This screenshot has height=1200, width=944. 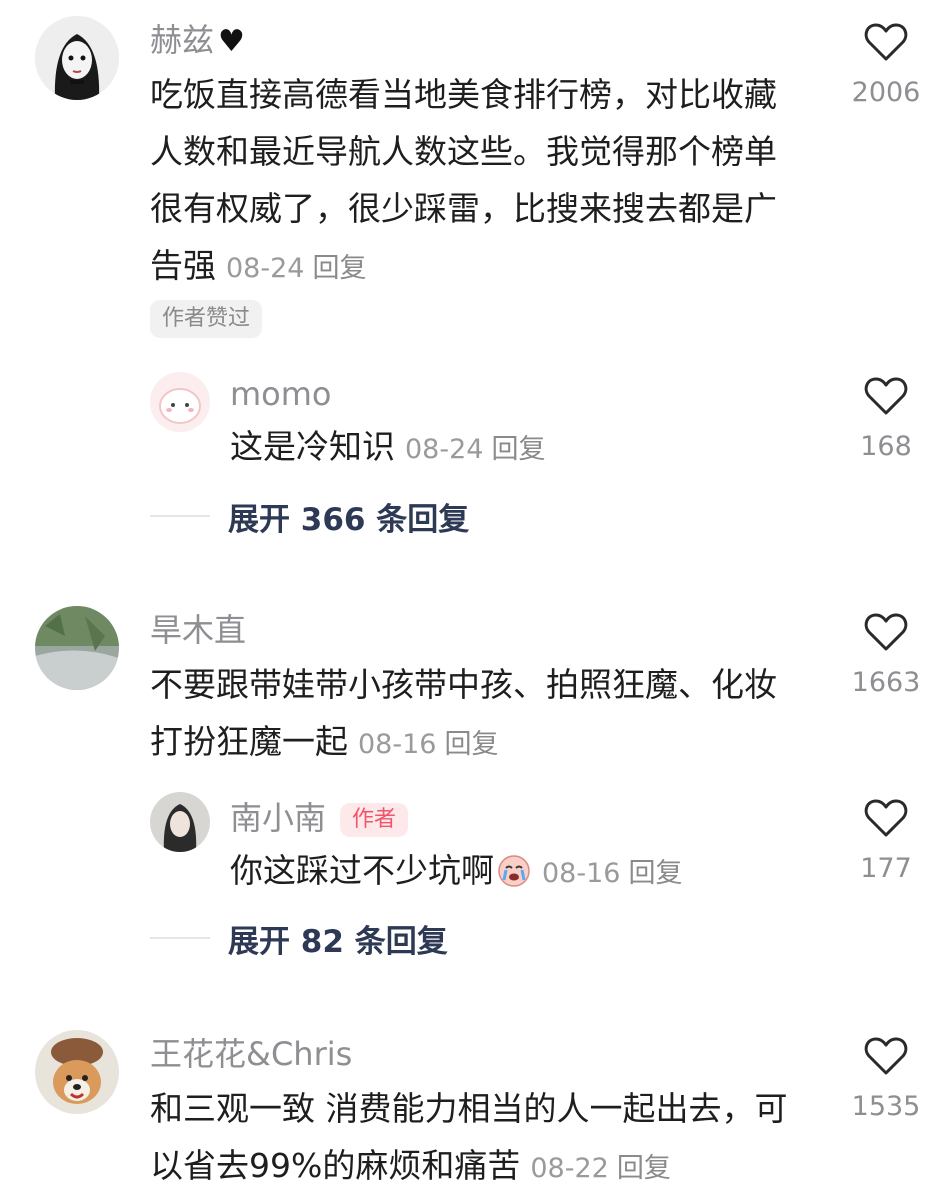 I want to click on comment-line: 打扮狂魔一起, so click(x=249, y=741).